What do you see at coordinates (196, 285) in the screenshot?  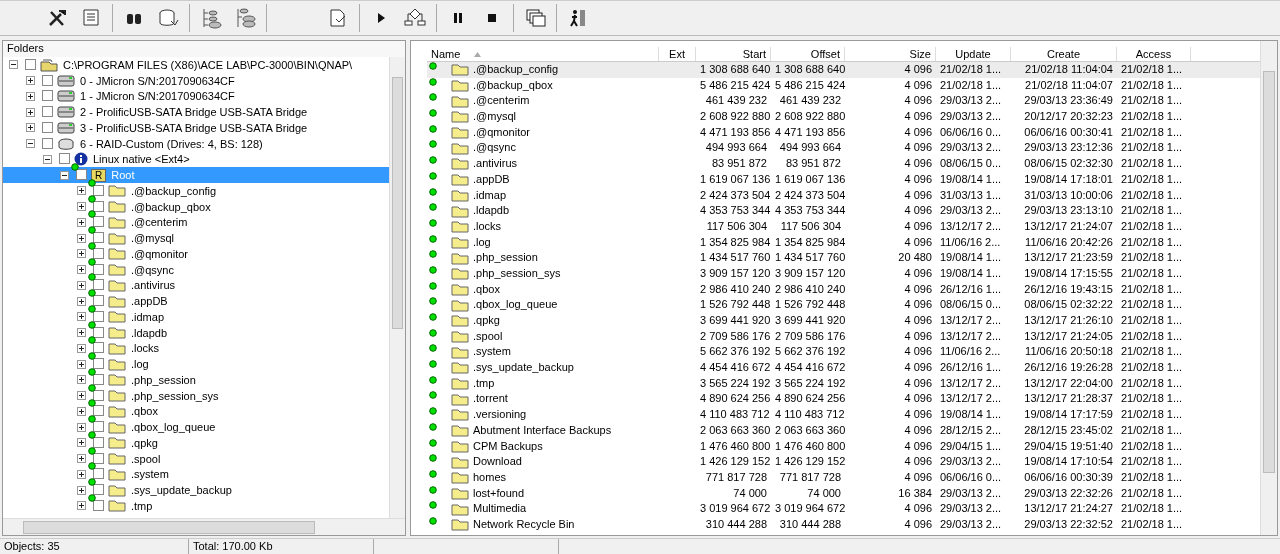 I see `tree-item: .antivirus` at bounding box center [196, 285].